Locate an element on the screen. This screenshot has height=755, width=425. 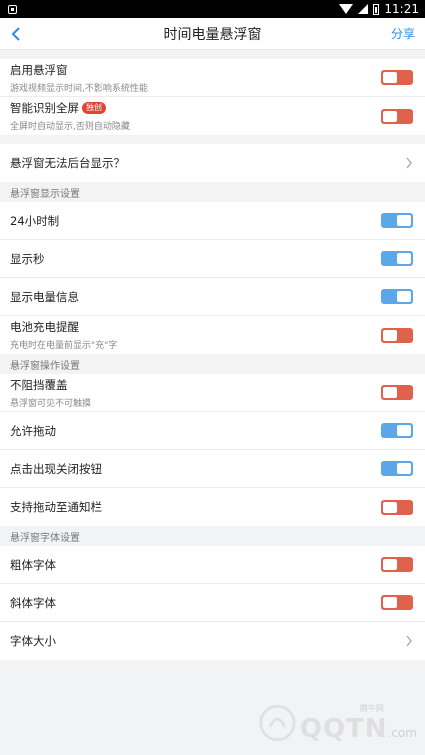
row-title: 电池充电提醒 is located at coordinates (44, 327).